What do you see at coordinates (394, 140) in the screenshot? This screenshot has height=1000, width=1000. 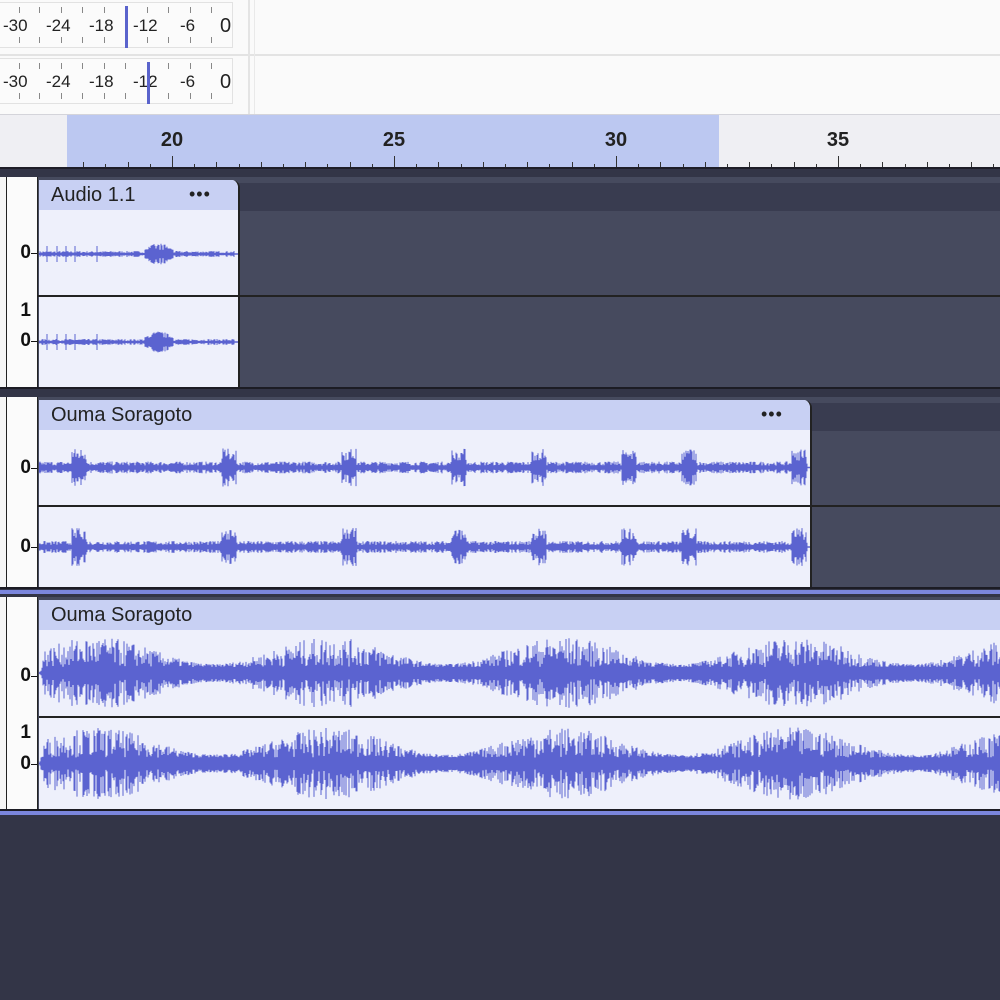 I see `ruler-label: 25` at bounding box center [394, 140].